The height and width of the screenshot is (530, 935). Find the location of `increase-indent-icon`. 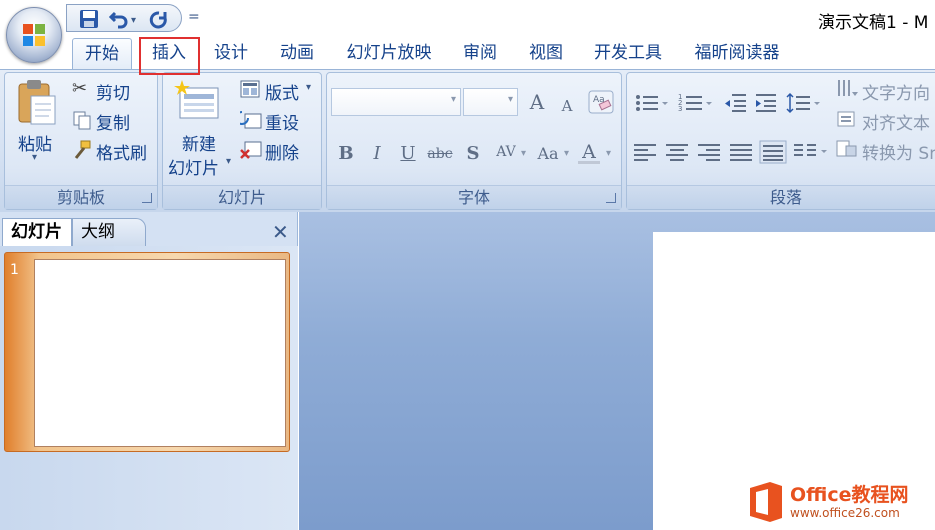

increase-indent-icon is located at coordinates (766, 103).